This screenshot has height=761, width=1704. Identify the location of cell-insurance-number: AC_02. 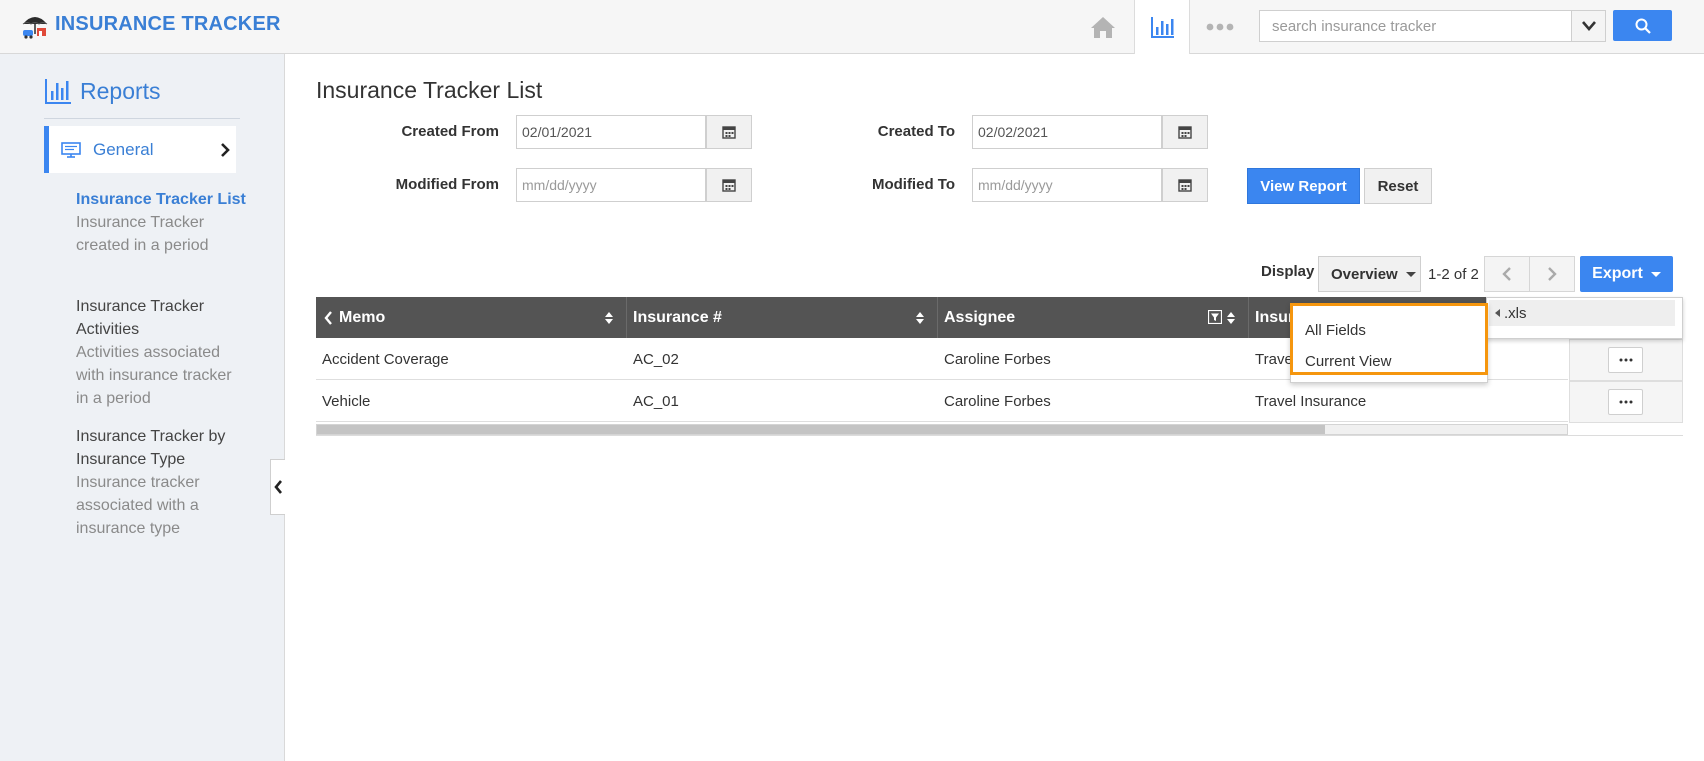
(656, 359).